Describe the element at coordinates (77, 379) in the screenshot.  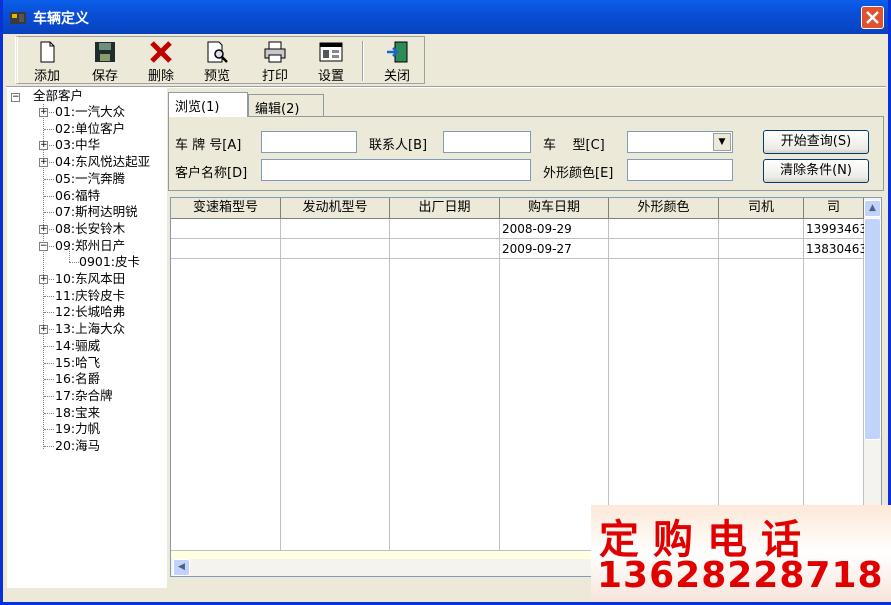
I see `tree-item: 16:名爵` at that location.